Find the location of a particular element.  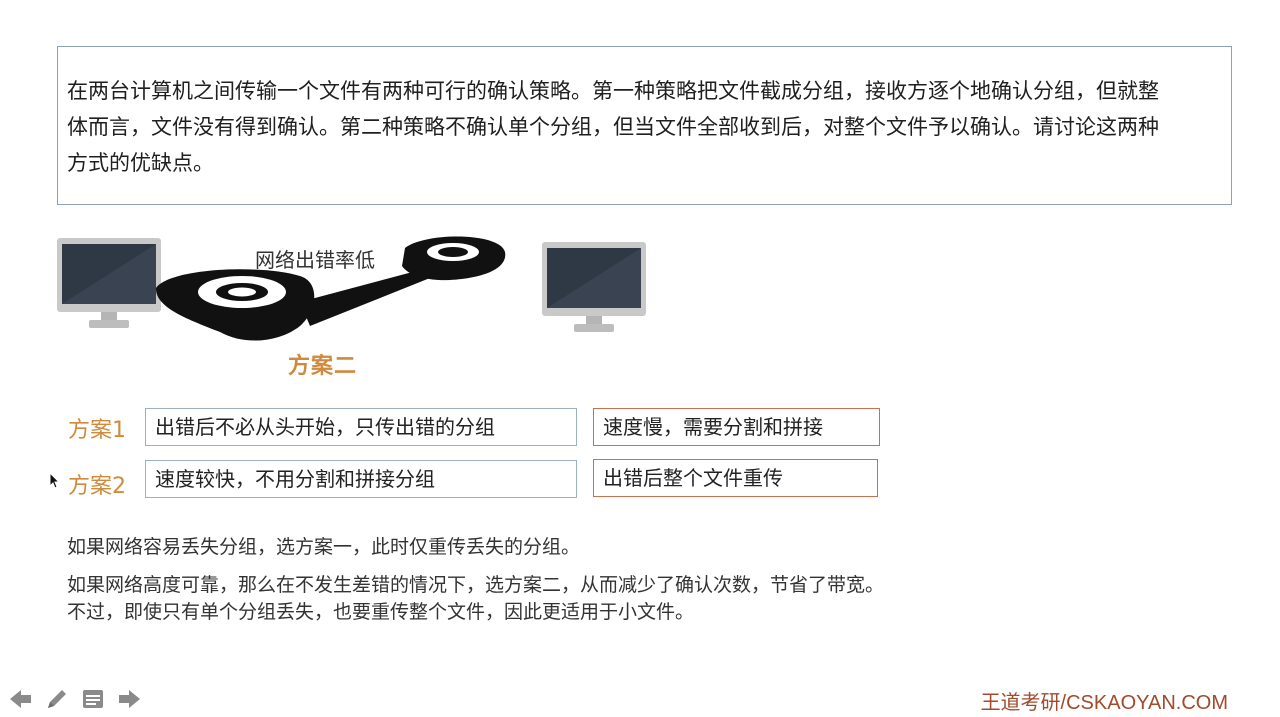

scheme-2-disadvantage: 出错后整个文件重传 is located at coordinates (735, 478).